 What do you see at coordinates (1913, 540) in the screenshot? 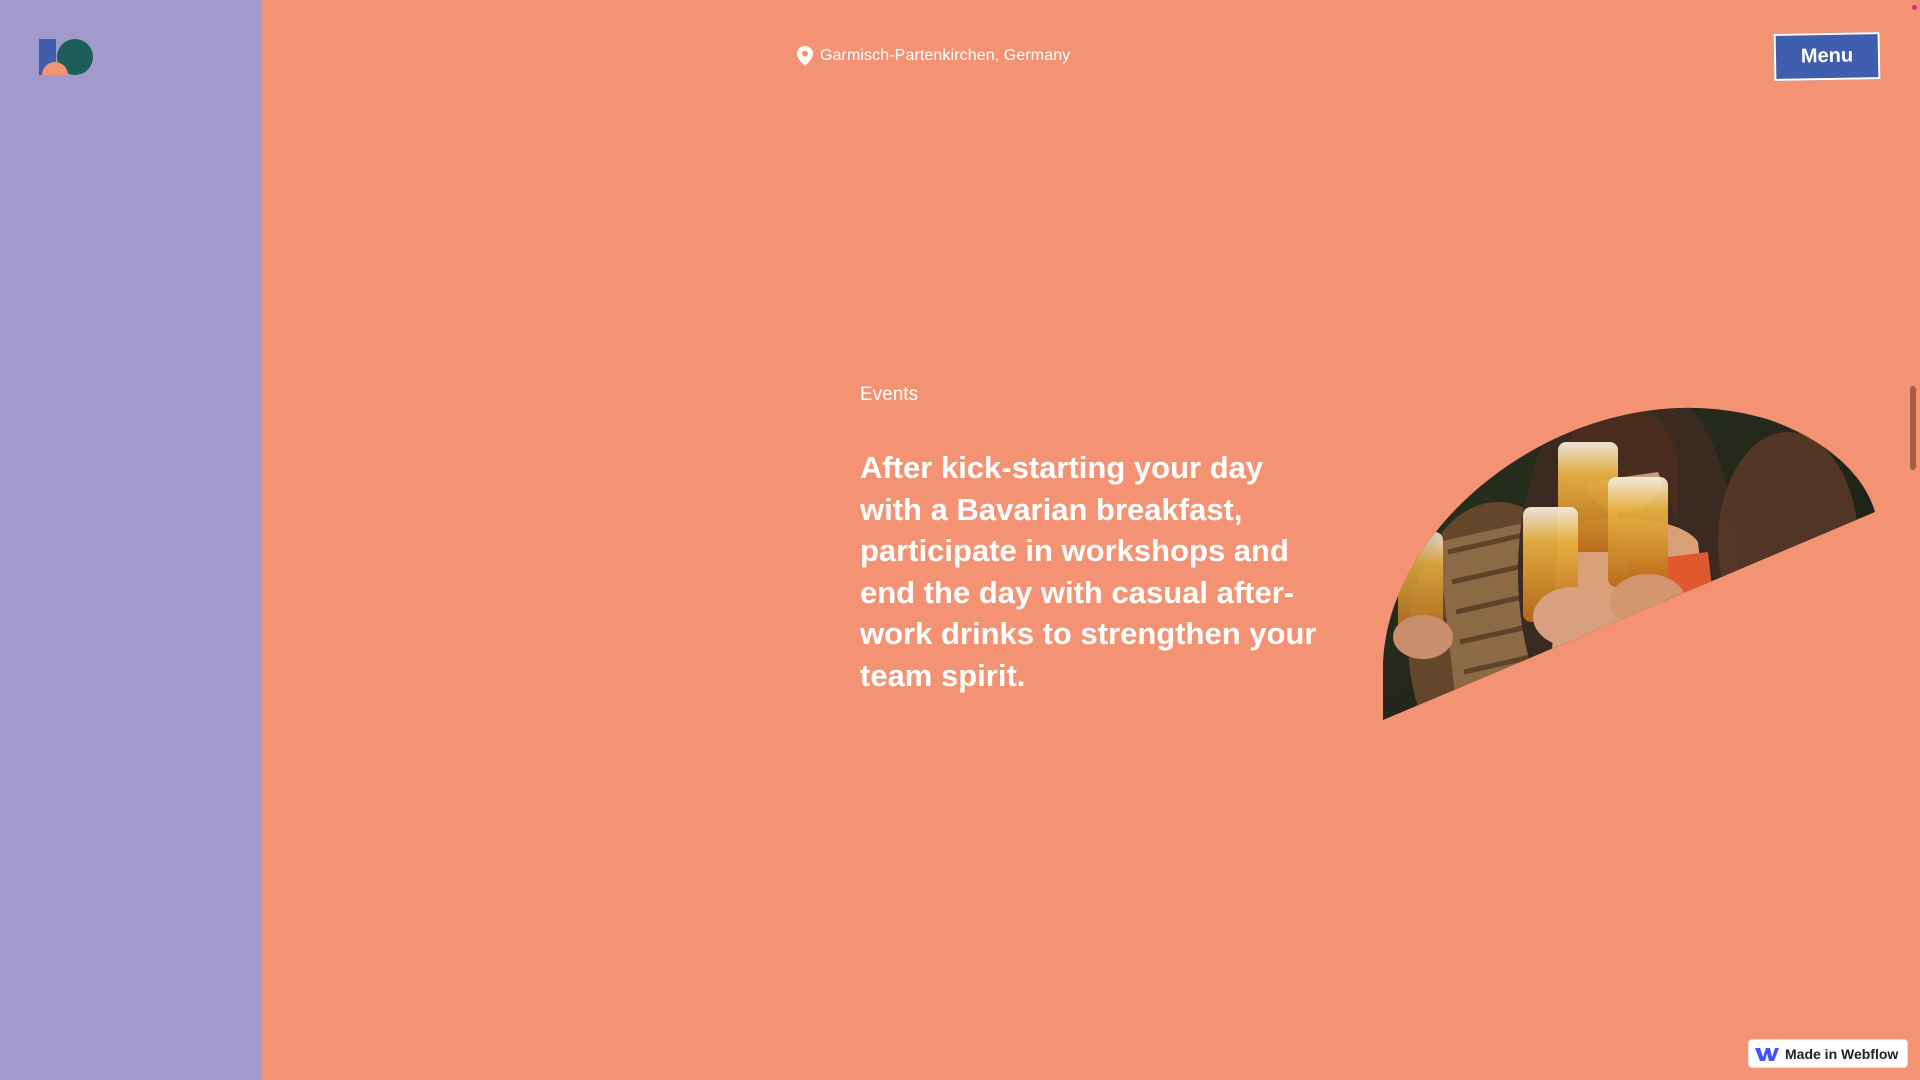
I see `scrollbar` at bounding box center [1913, 540].